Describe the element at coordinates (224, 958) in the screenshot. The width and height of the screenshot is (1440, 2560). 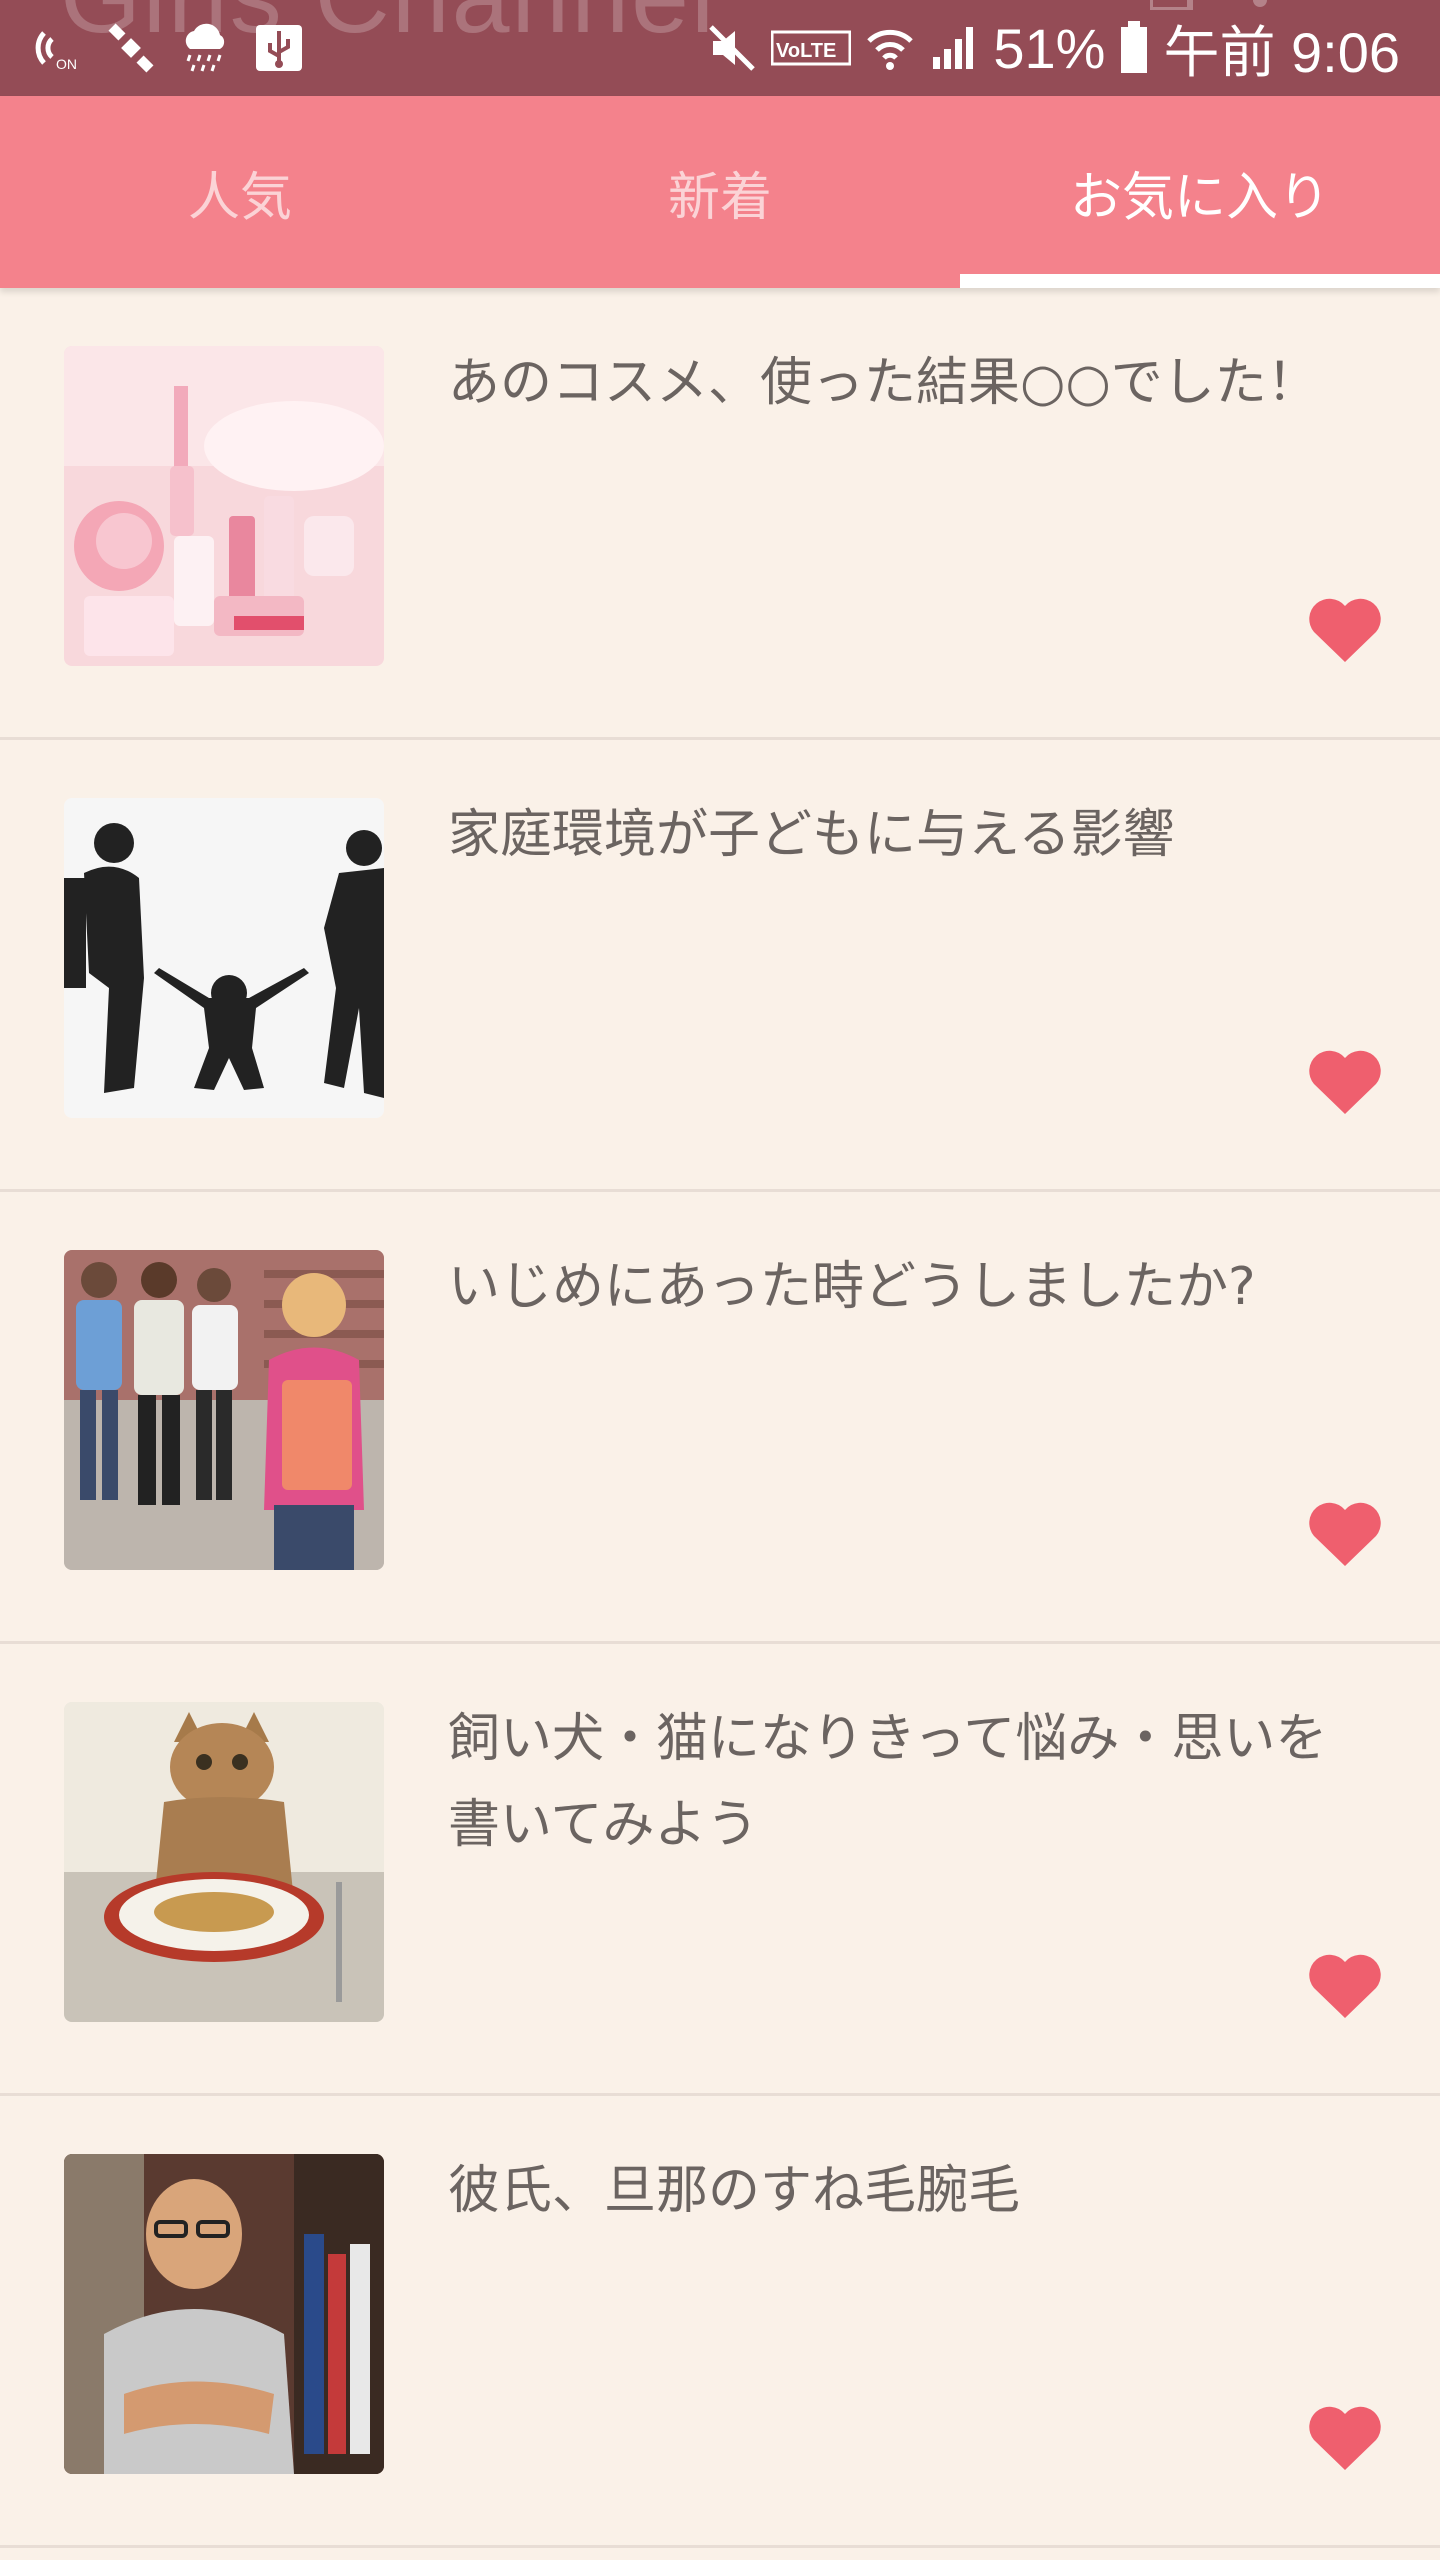
I see `family-silhouette-thumbnail` at that location.